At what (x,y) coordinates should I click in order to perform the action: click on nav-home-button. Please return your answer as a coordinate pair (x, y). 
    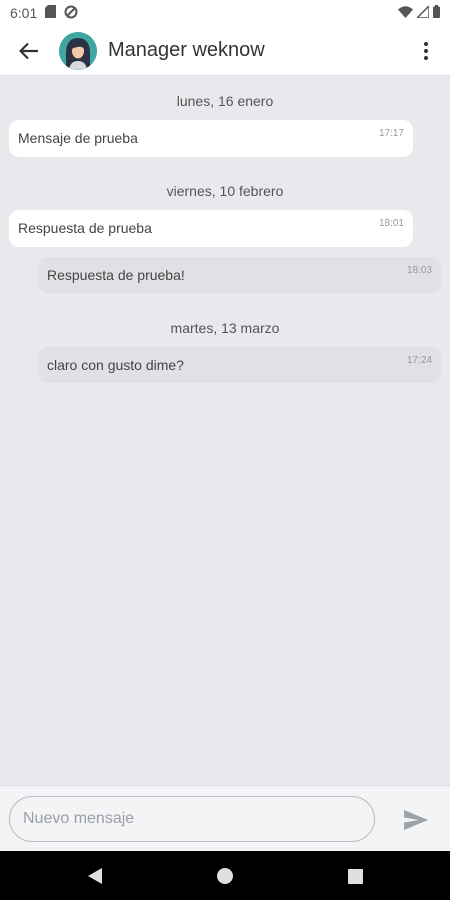
    Looking at the image, I should click on (225, 876).